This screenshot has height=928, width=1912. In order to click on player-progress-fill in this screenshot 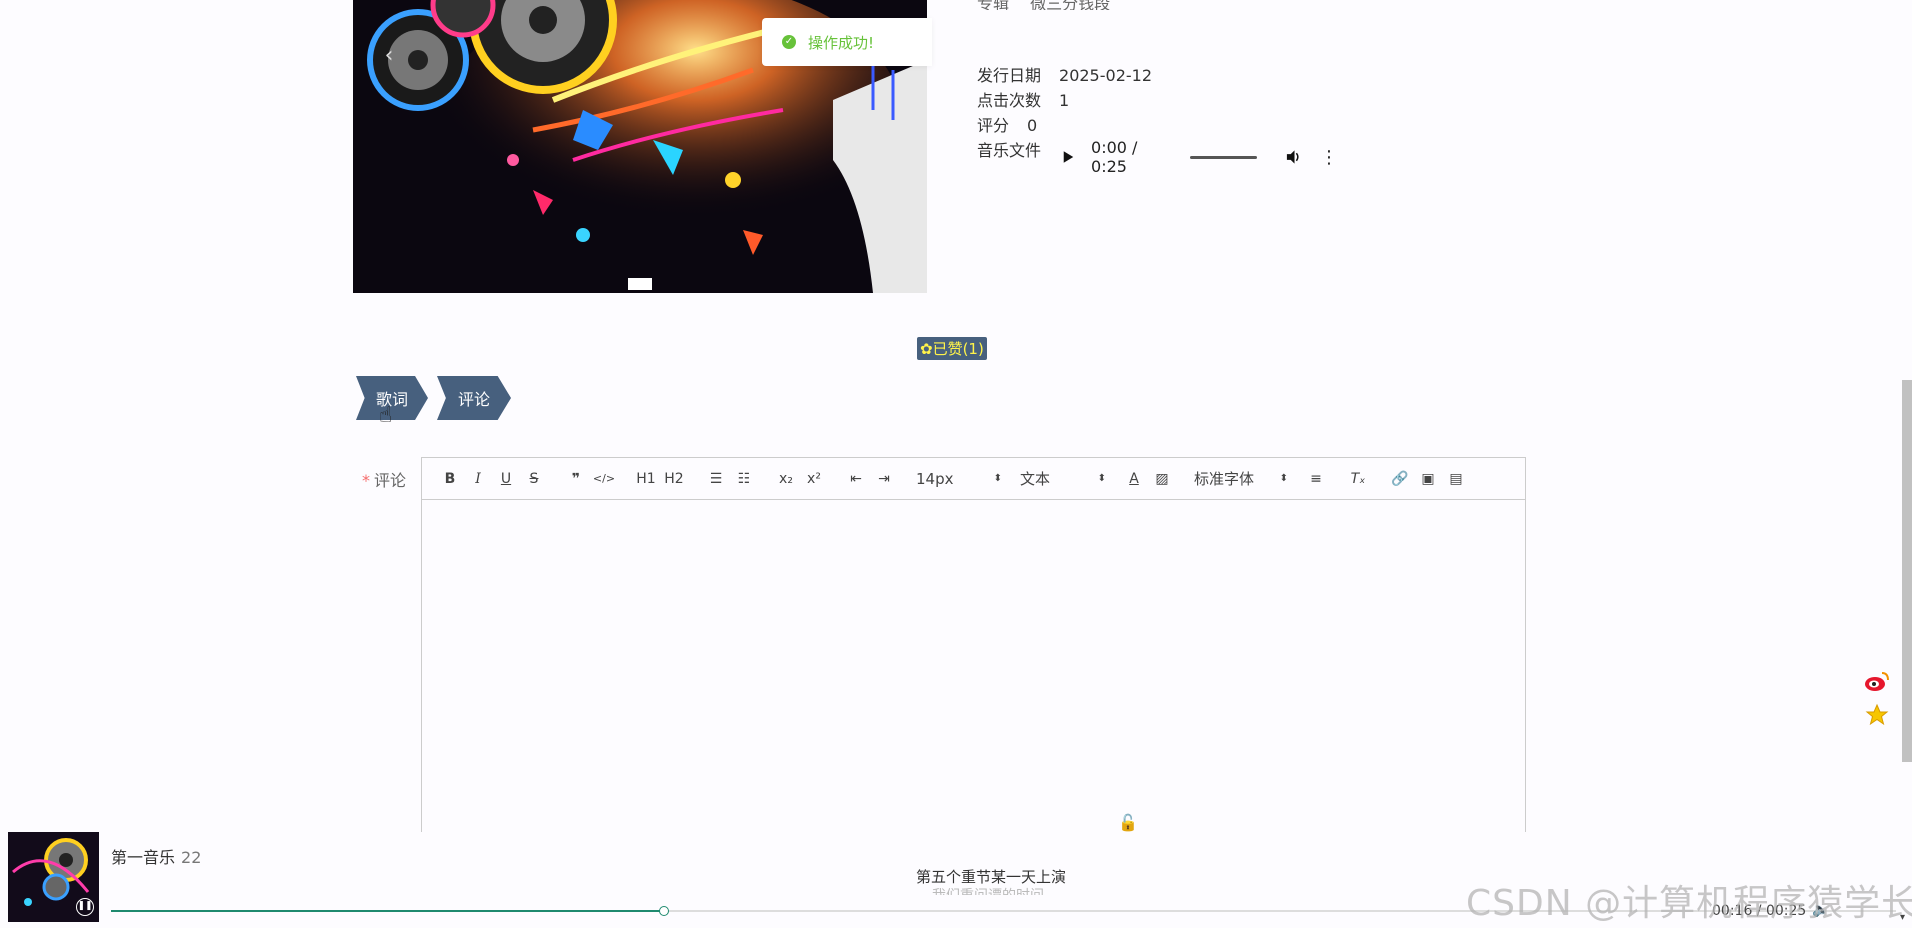, I will do `click(388, 911)`.